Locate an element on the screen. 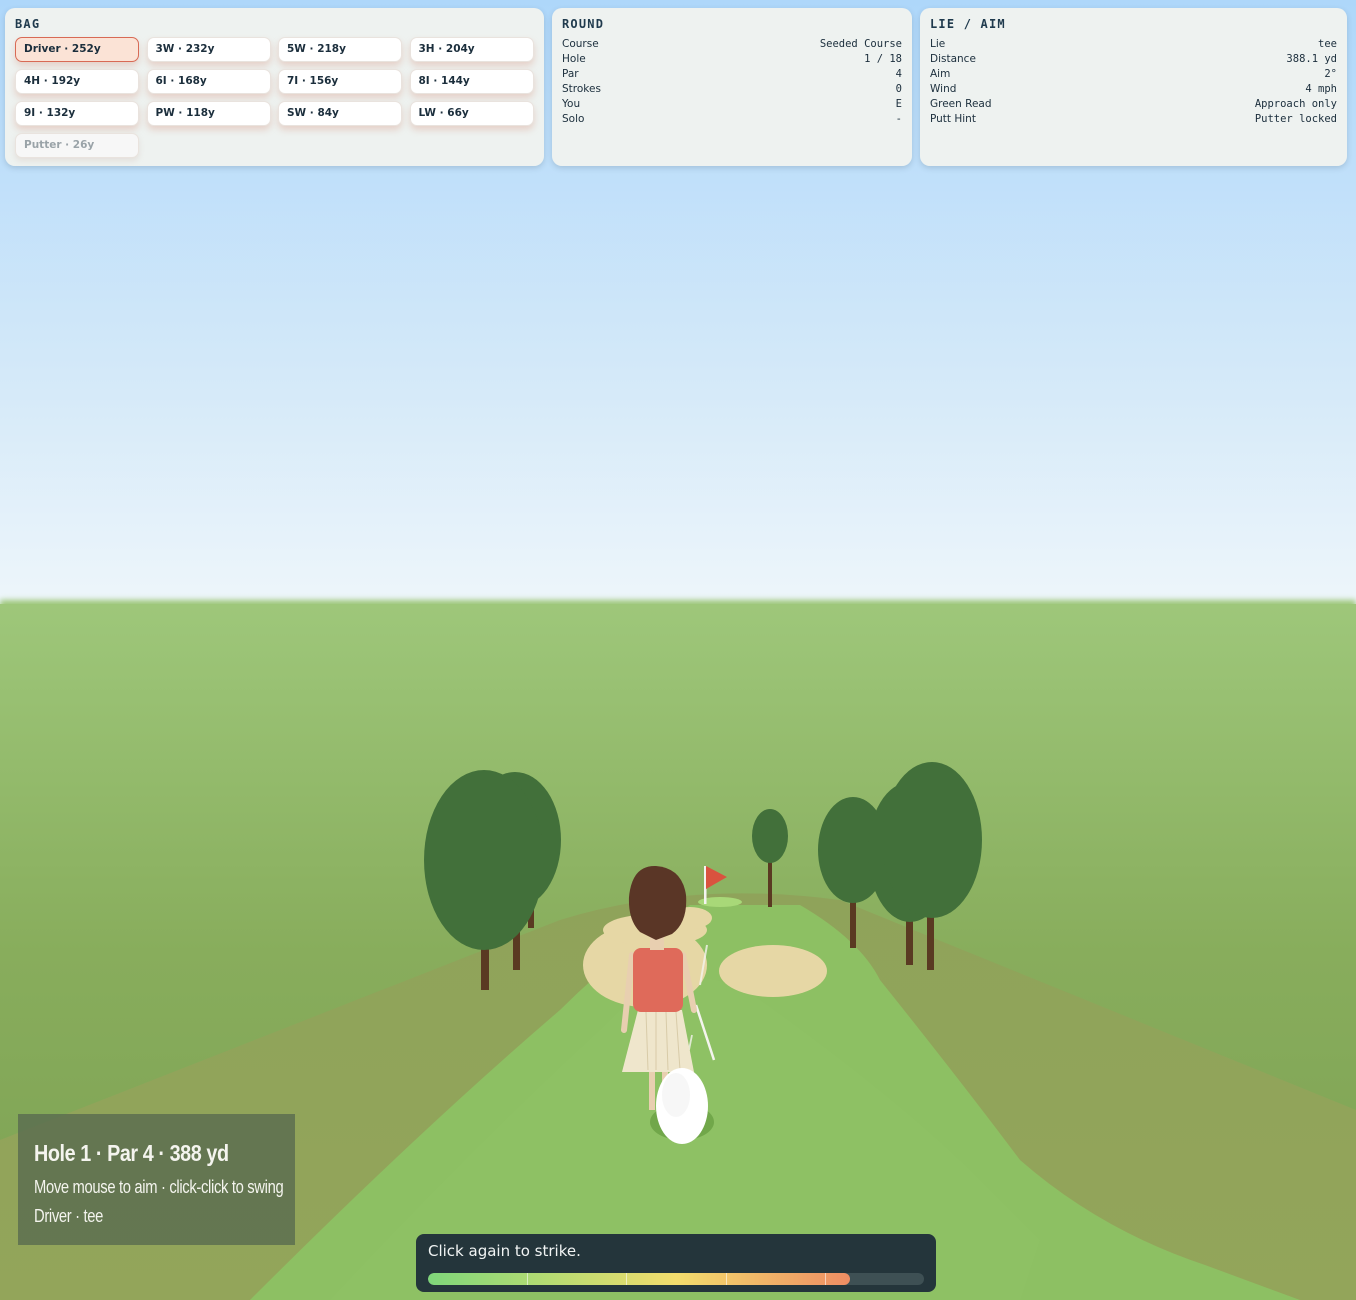 This screenshot has height=1300, width=1356. course-value: Seeded Course is located at coordinates (860, 44).